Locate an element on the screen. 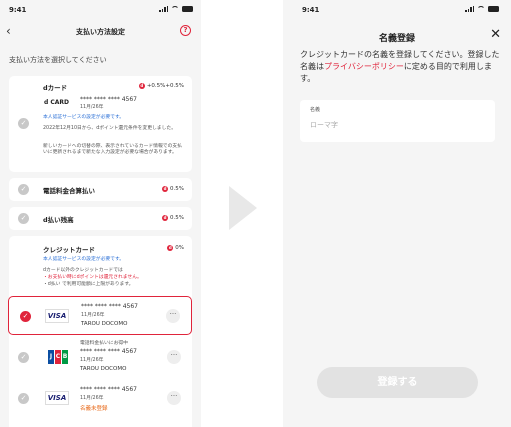 This screenshot has height=427, width=511. name-field-label: 名義 is located at coordinates (315, 110).